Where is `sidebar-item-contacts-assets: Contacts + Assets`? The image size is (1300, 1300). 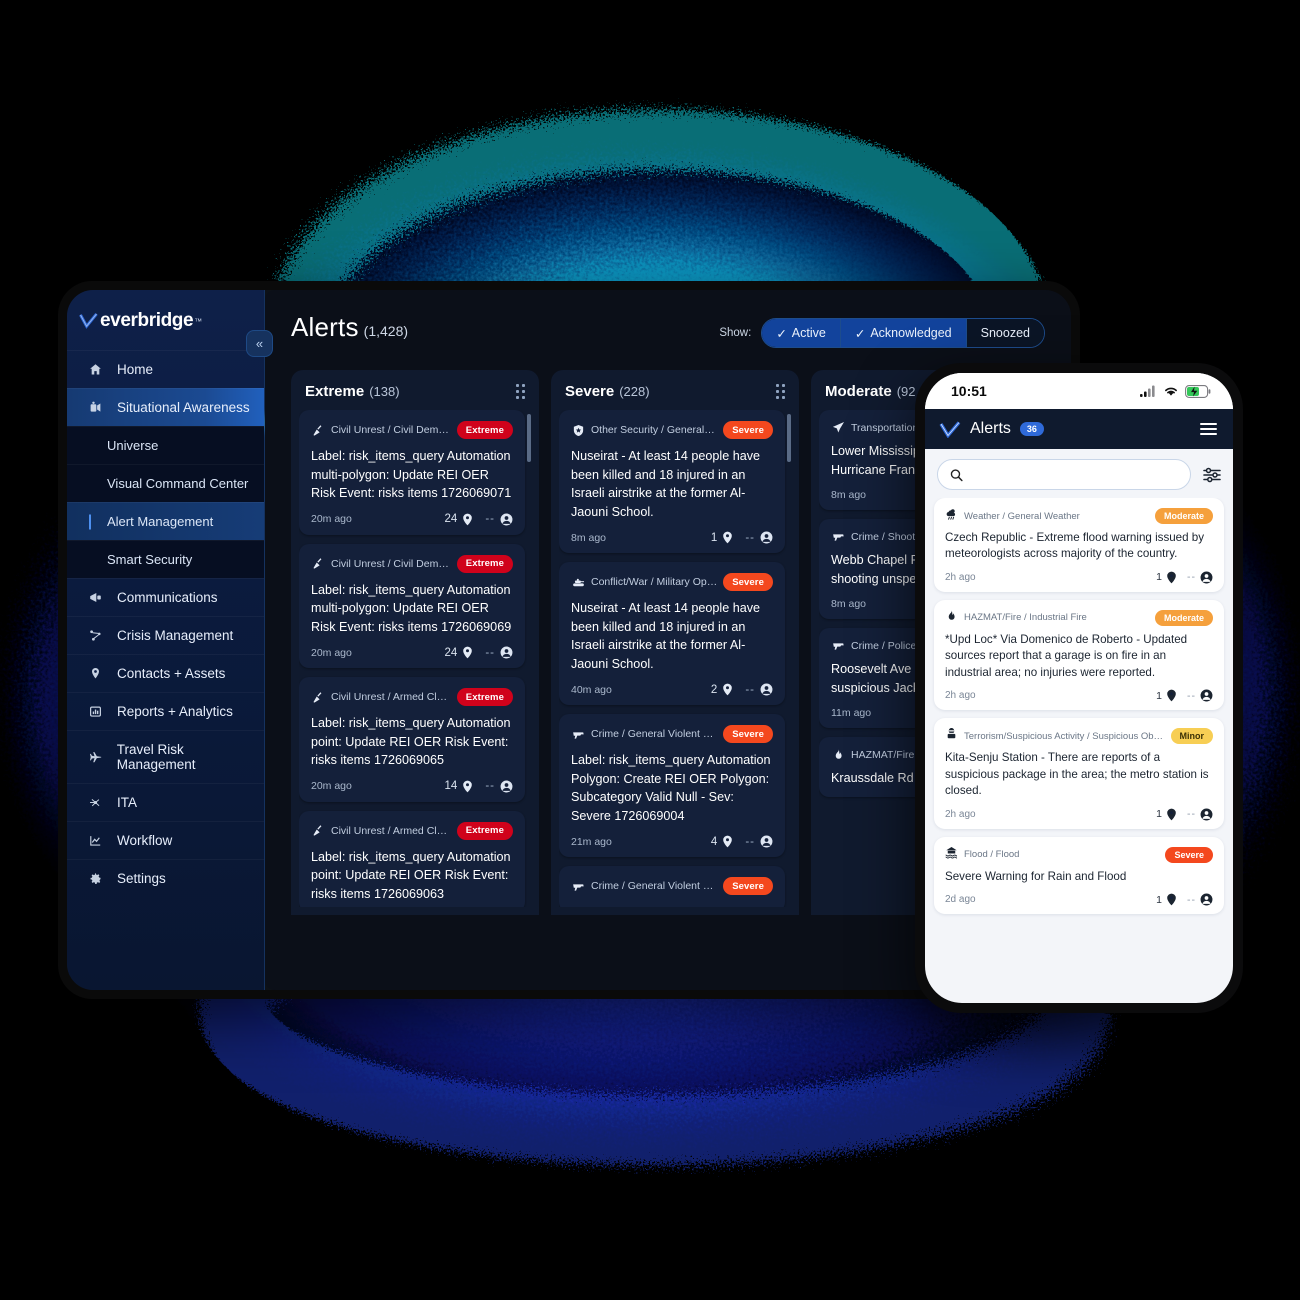
sidebar-item-contacts-assets: Contacts + Assets is located at coordinates (165, 673).